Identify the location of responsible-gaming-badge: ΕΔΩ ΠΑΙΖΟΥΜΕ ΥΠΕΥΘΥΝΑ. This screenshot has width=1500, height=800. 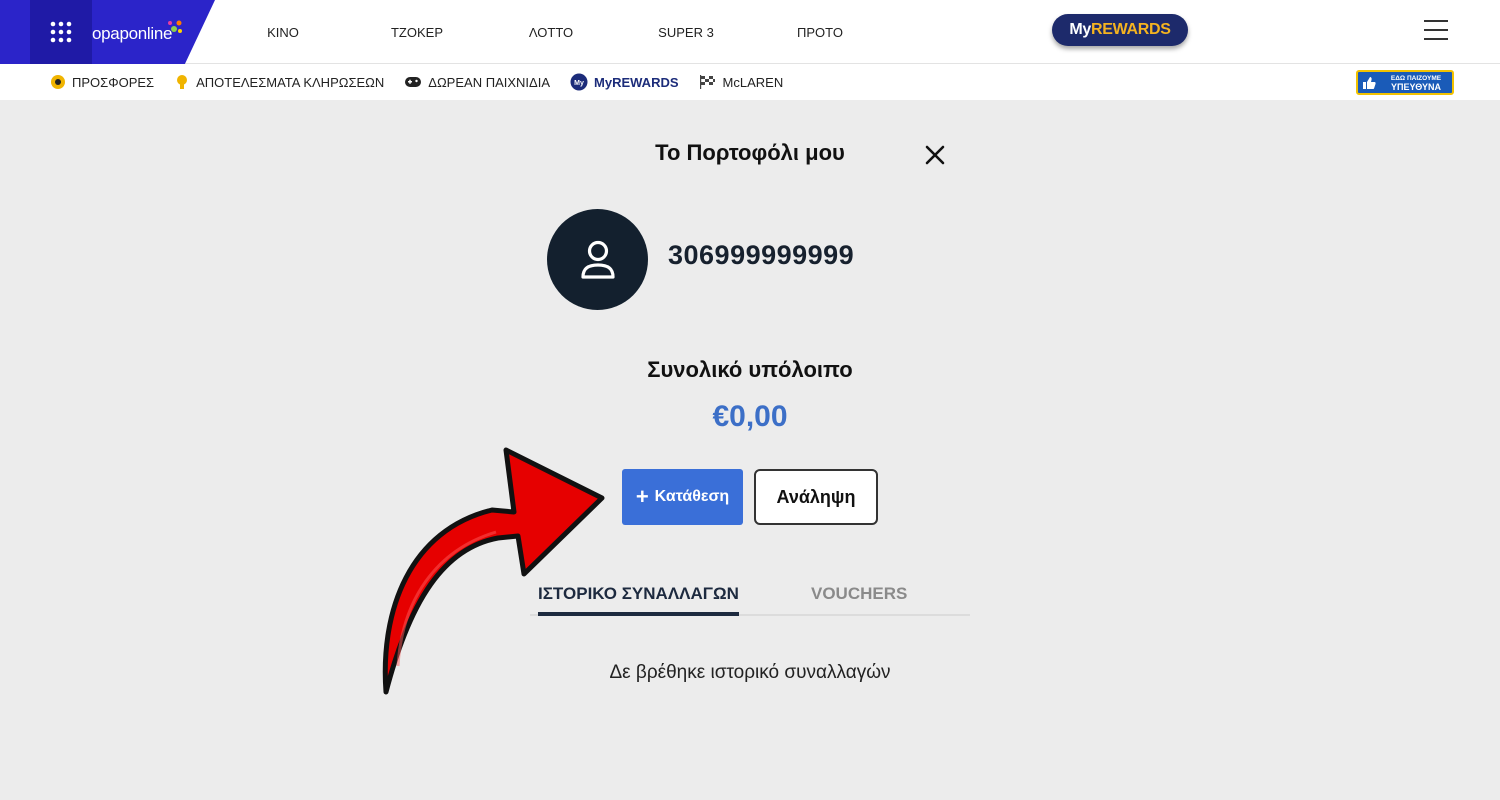
(1405, 82).